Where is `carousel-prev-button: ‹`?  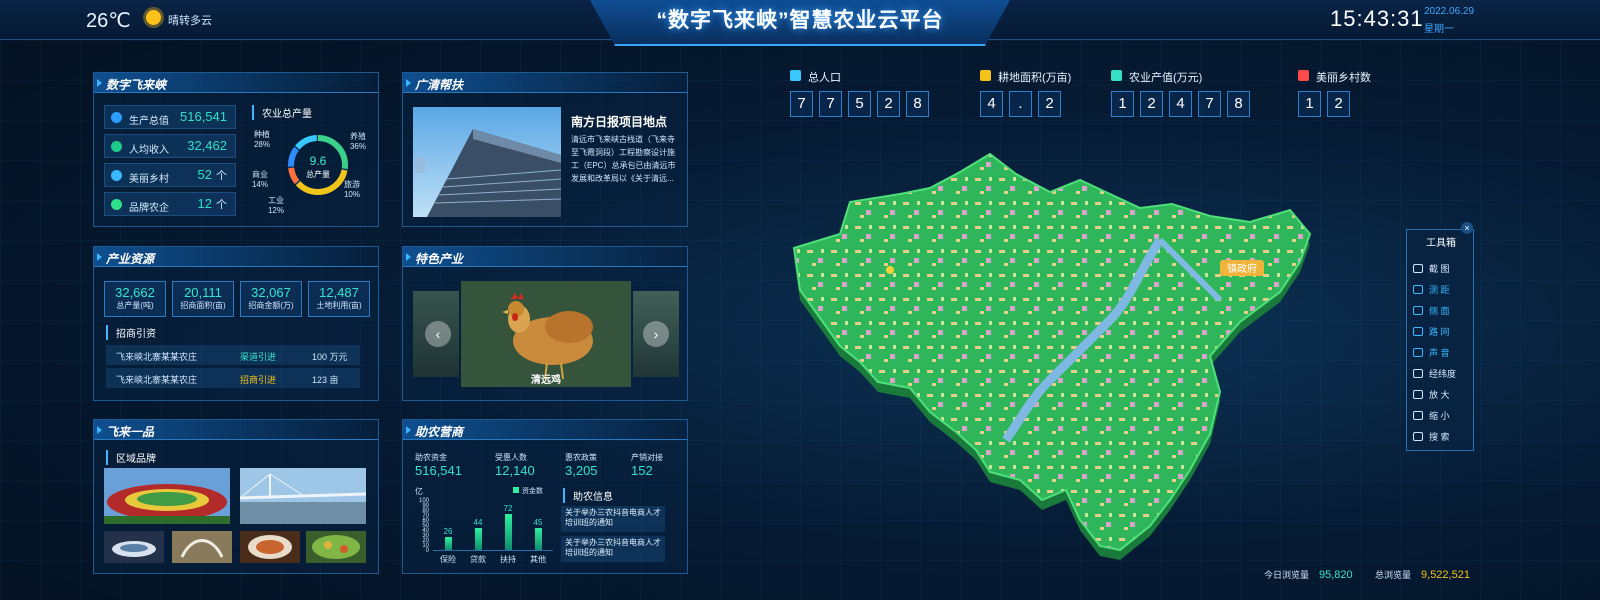 carousel-prev-button: ‹ is located at coordinates (438, 334).